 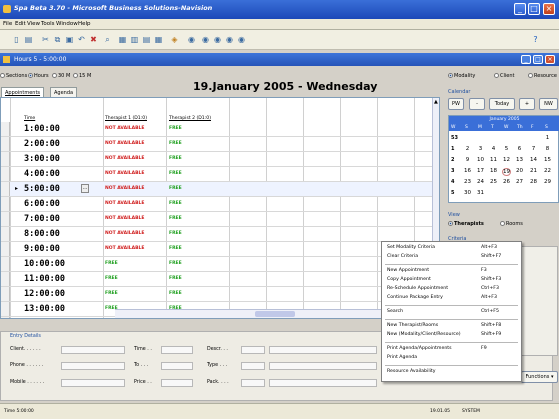 I want to click on calendar-day: 22, so click(x=547, y=171).